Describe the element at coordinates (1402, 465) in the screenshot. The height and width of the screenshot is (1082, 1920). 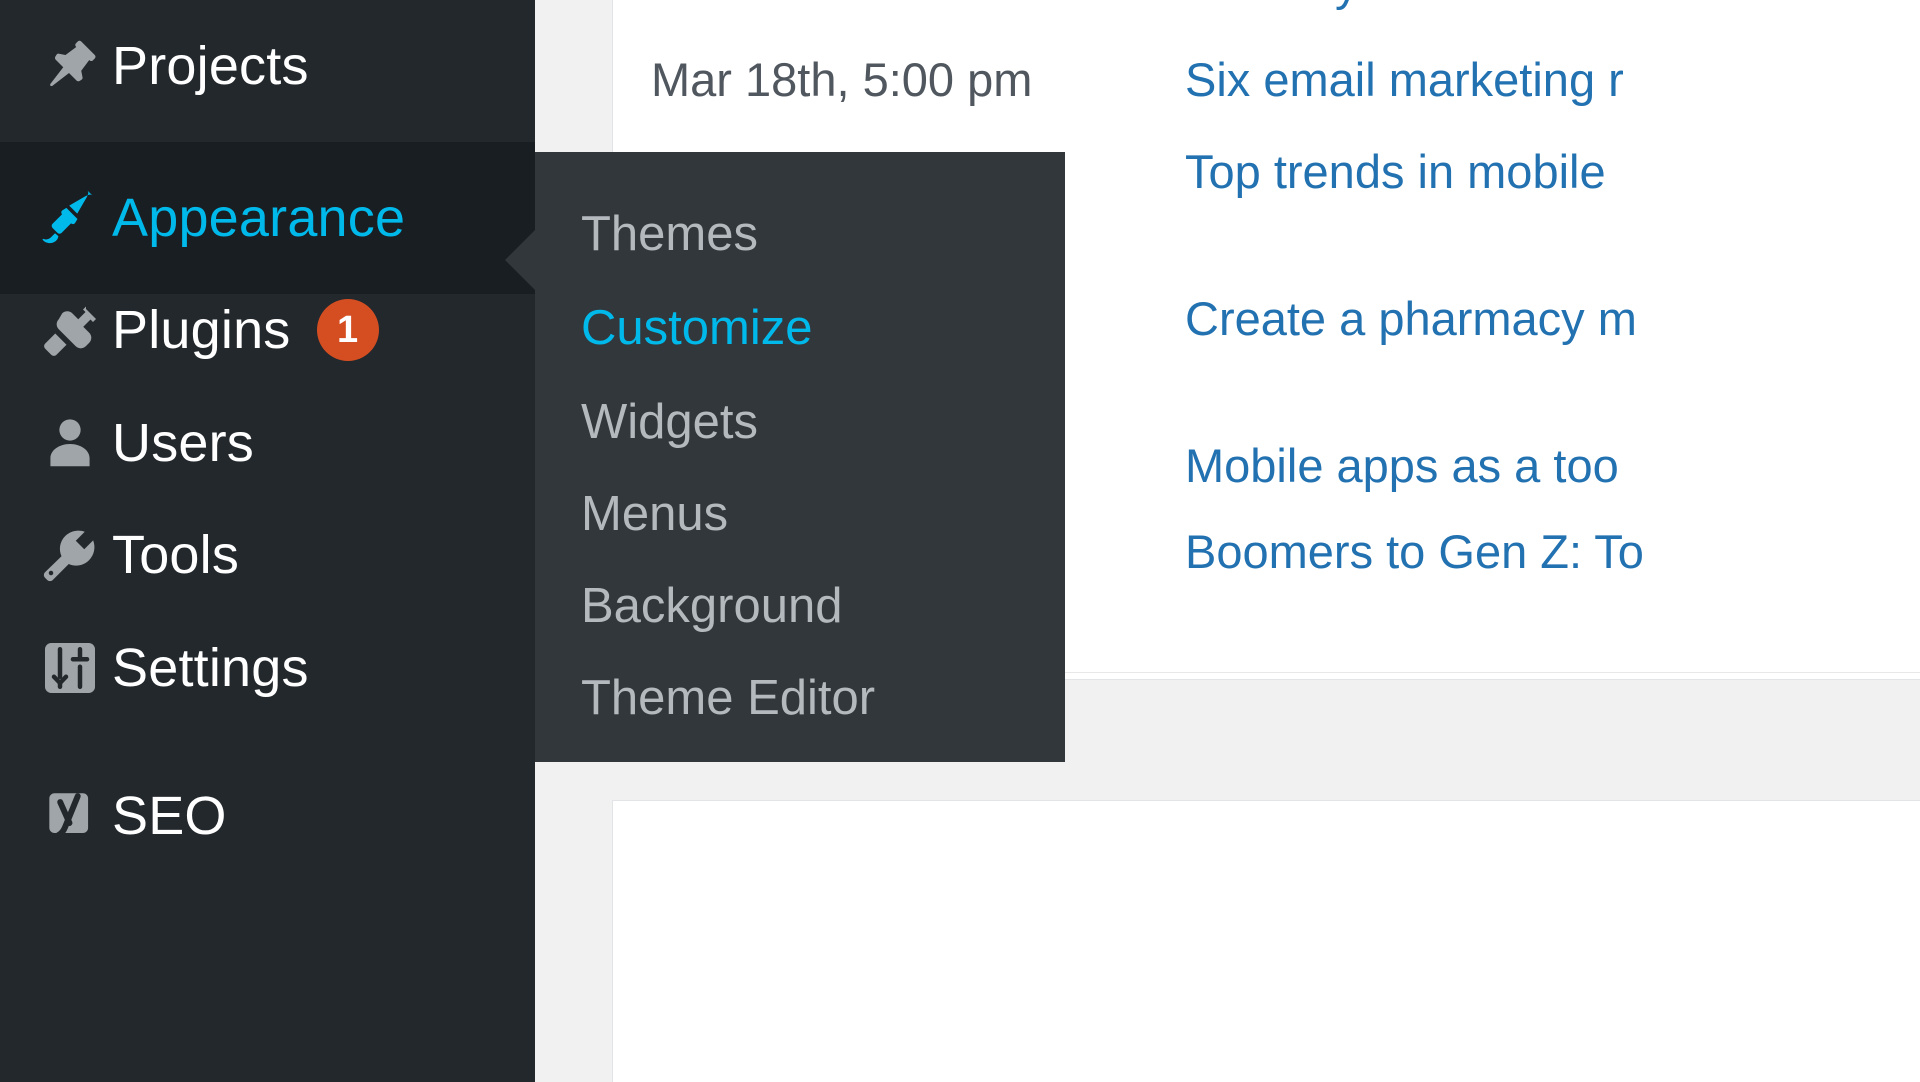
I see `feed-link-4: Mobile apps as a too` at that location.